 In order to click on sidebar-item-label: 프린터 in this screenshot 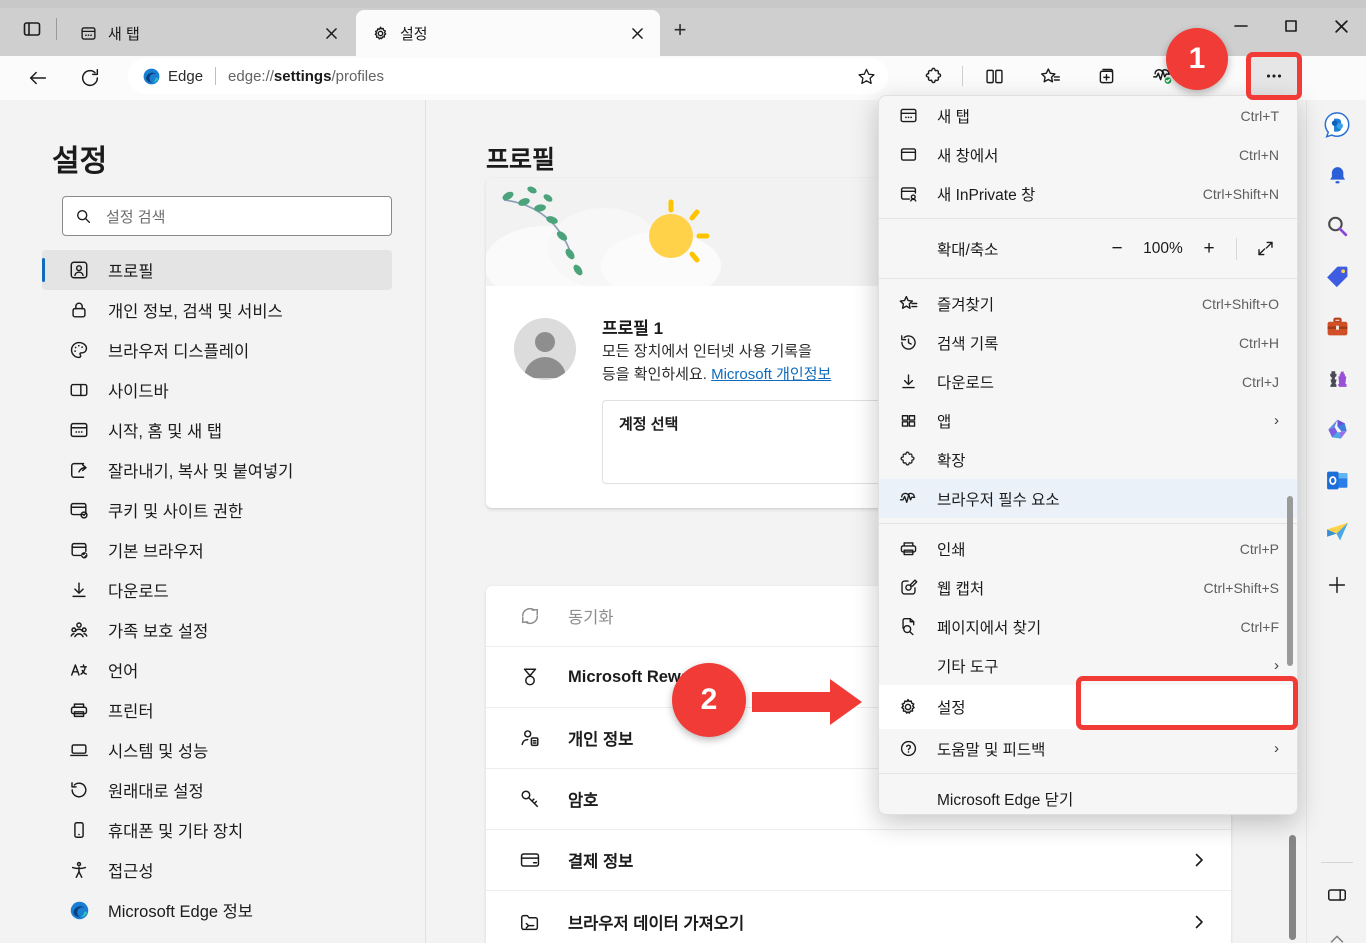, I will do `click(131, 712)`.